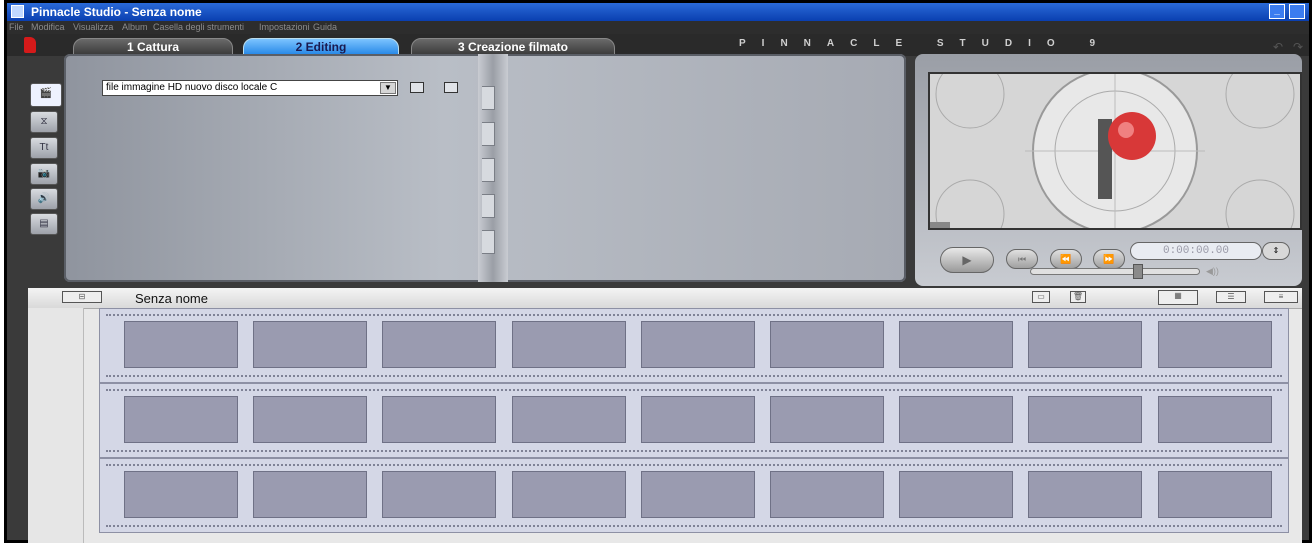 The width and height of the screenshot is (1314, 545). Describe the element at coordinates (388, 88) in the screenshot. I see `chevron-down-icon: ▼` at that location.